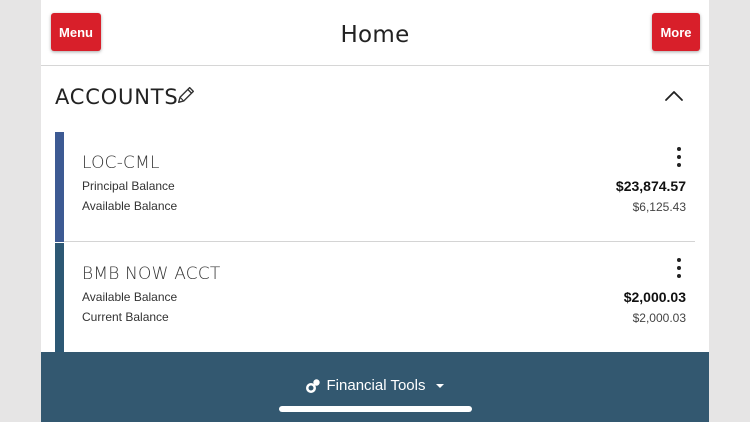  I want to click on financial-tools-button: Financial Tools, so click(375, 387).